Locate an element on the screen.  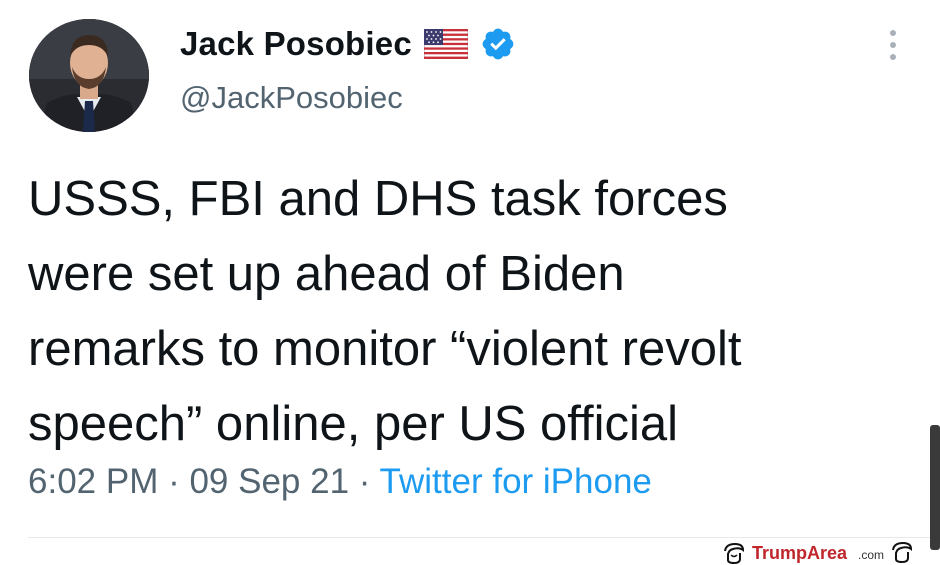
tweet-date: 09 Sep 21 is located at coordinates (269, 481).